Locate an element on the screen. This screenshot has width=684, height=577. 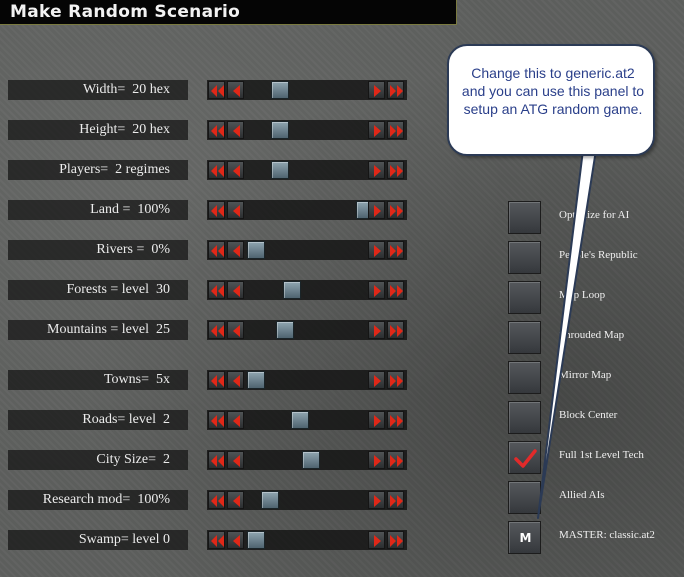
slider-row: Research mod= 100% is located at coordinates (210, 500).